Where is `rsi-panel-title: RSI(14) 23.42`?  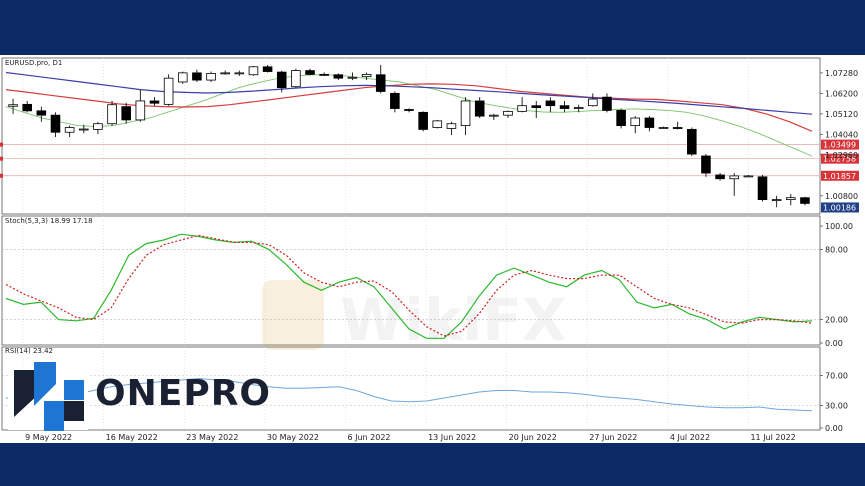 rsi-panel-title: RSI(14) 23.42 is located at coordinates (29, 351).